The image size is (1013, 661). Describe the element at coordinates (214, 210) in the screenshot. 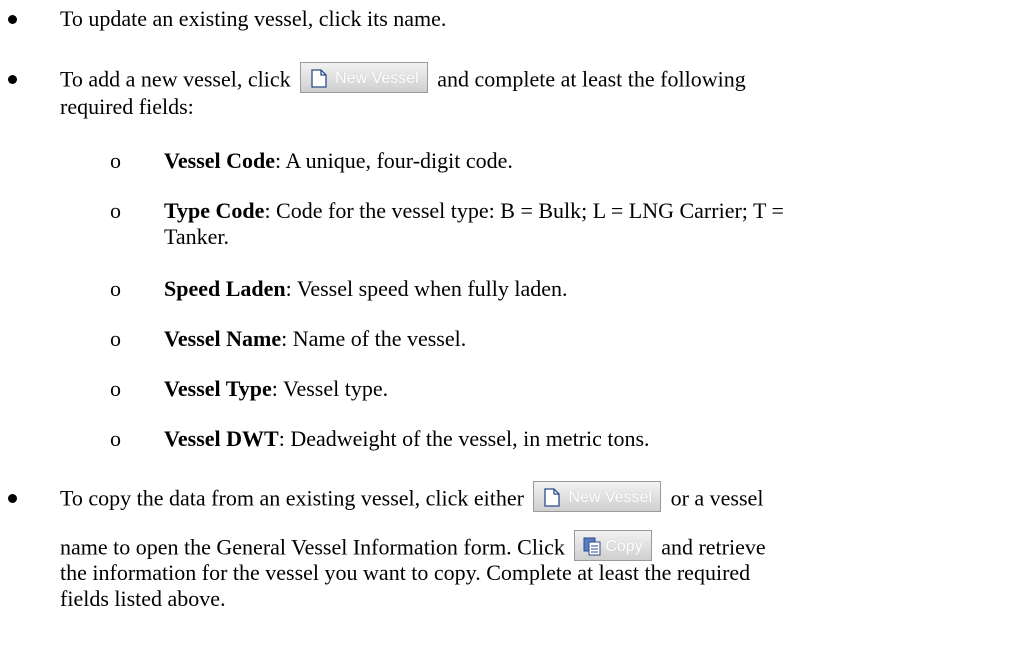

I see `field-name: Type Code` at that location.